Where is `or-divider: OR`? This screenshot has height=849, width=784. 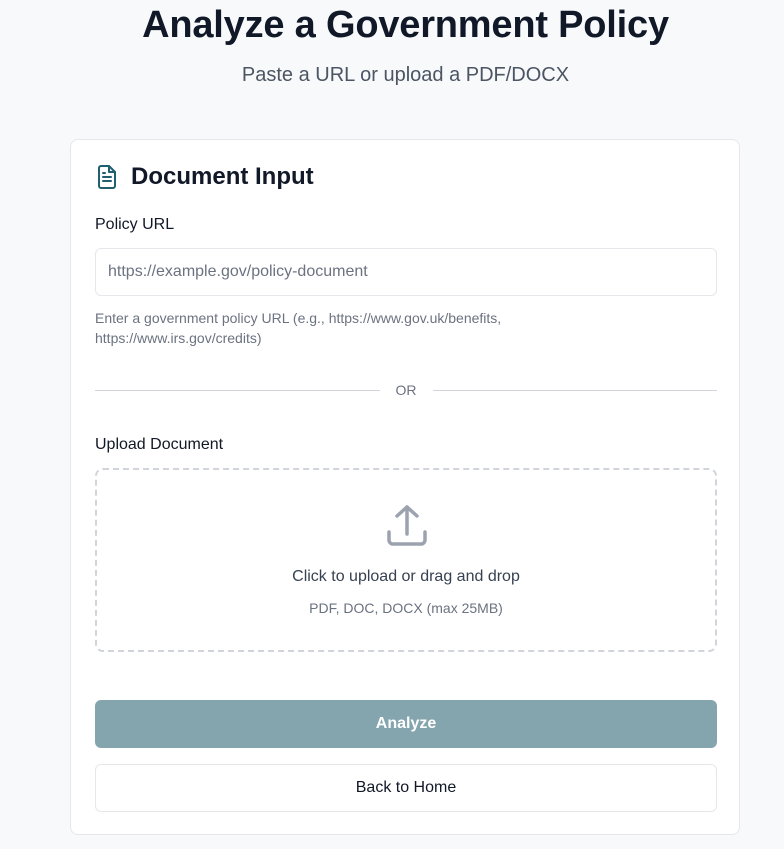
or-divider: OR is located at coordinates (406, 390).